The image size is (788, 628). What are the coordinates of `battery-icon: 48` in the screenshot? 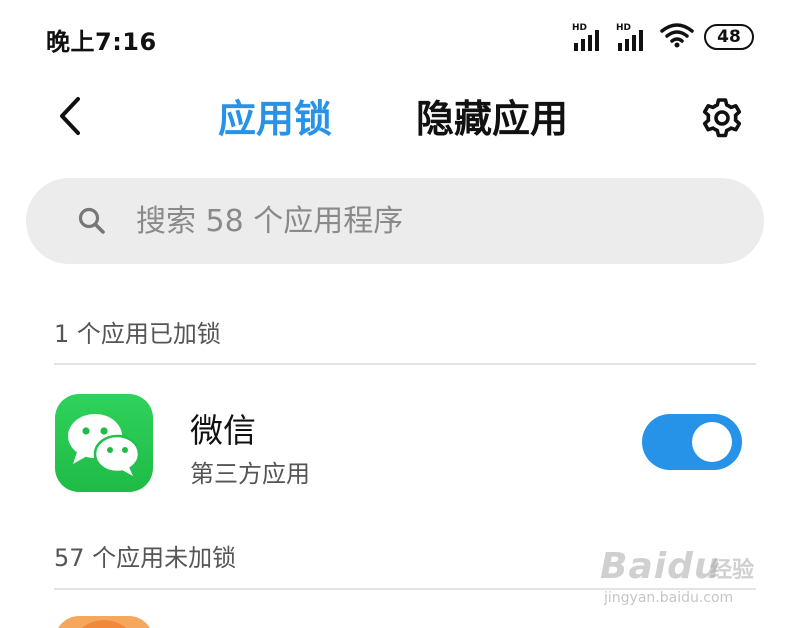 It's located at (729, 37).